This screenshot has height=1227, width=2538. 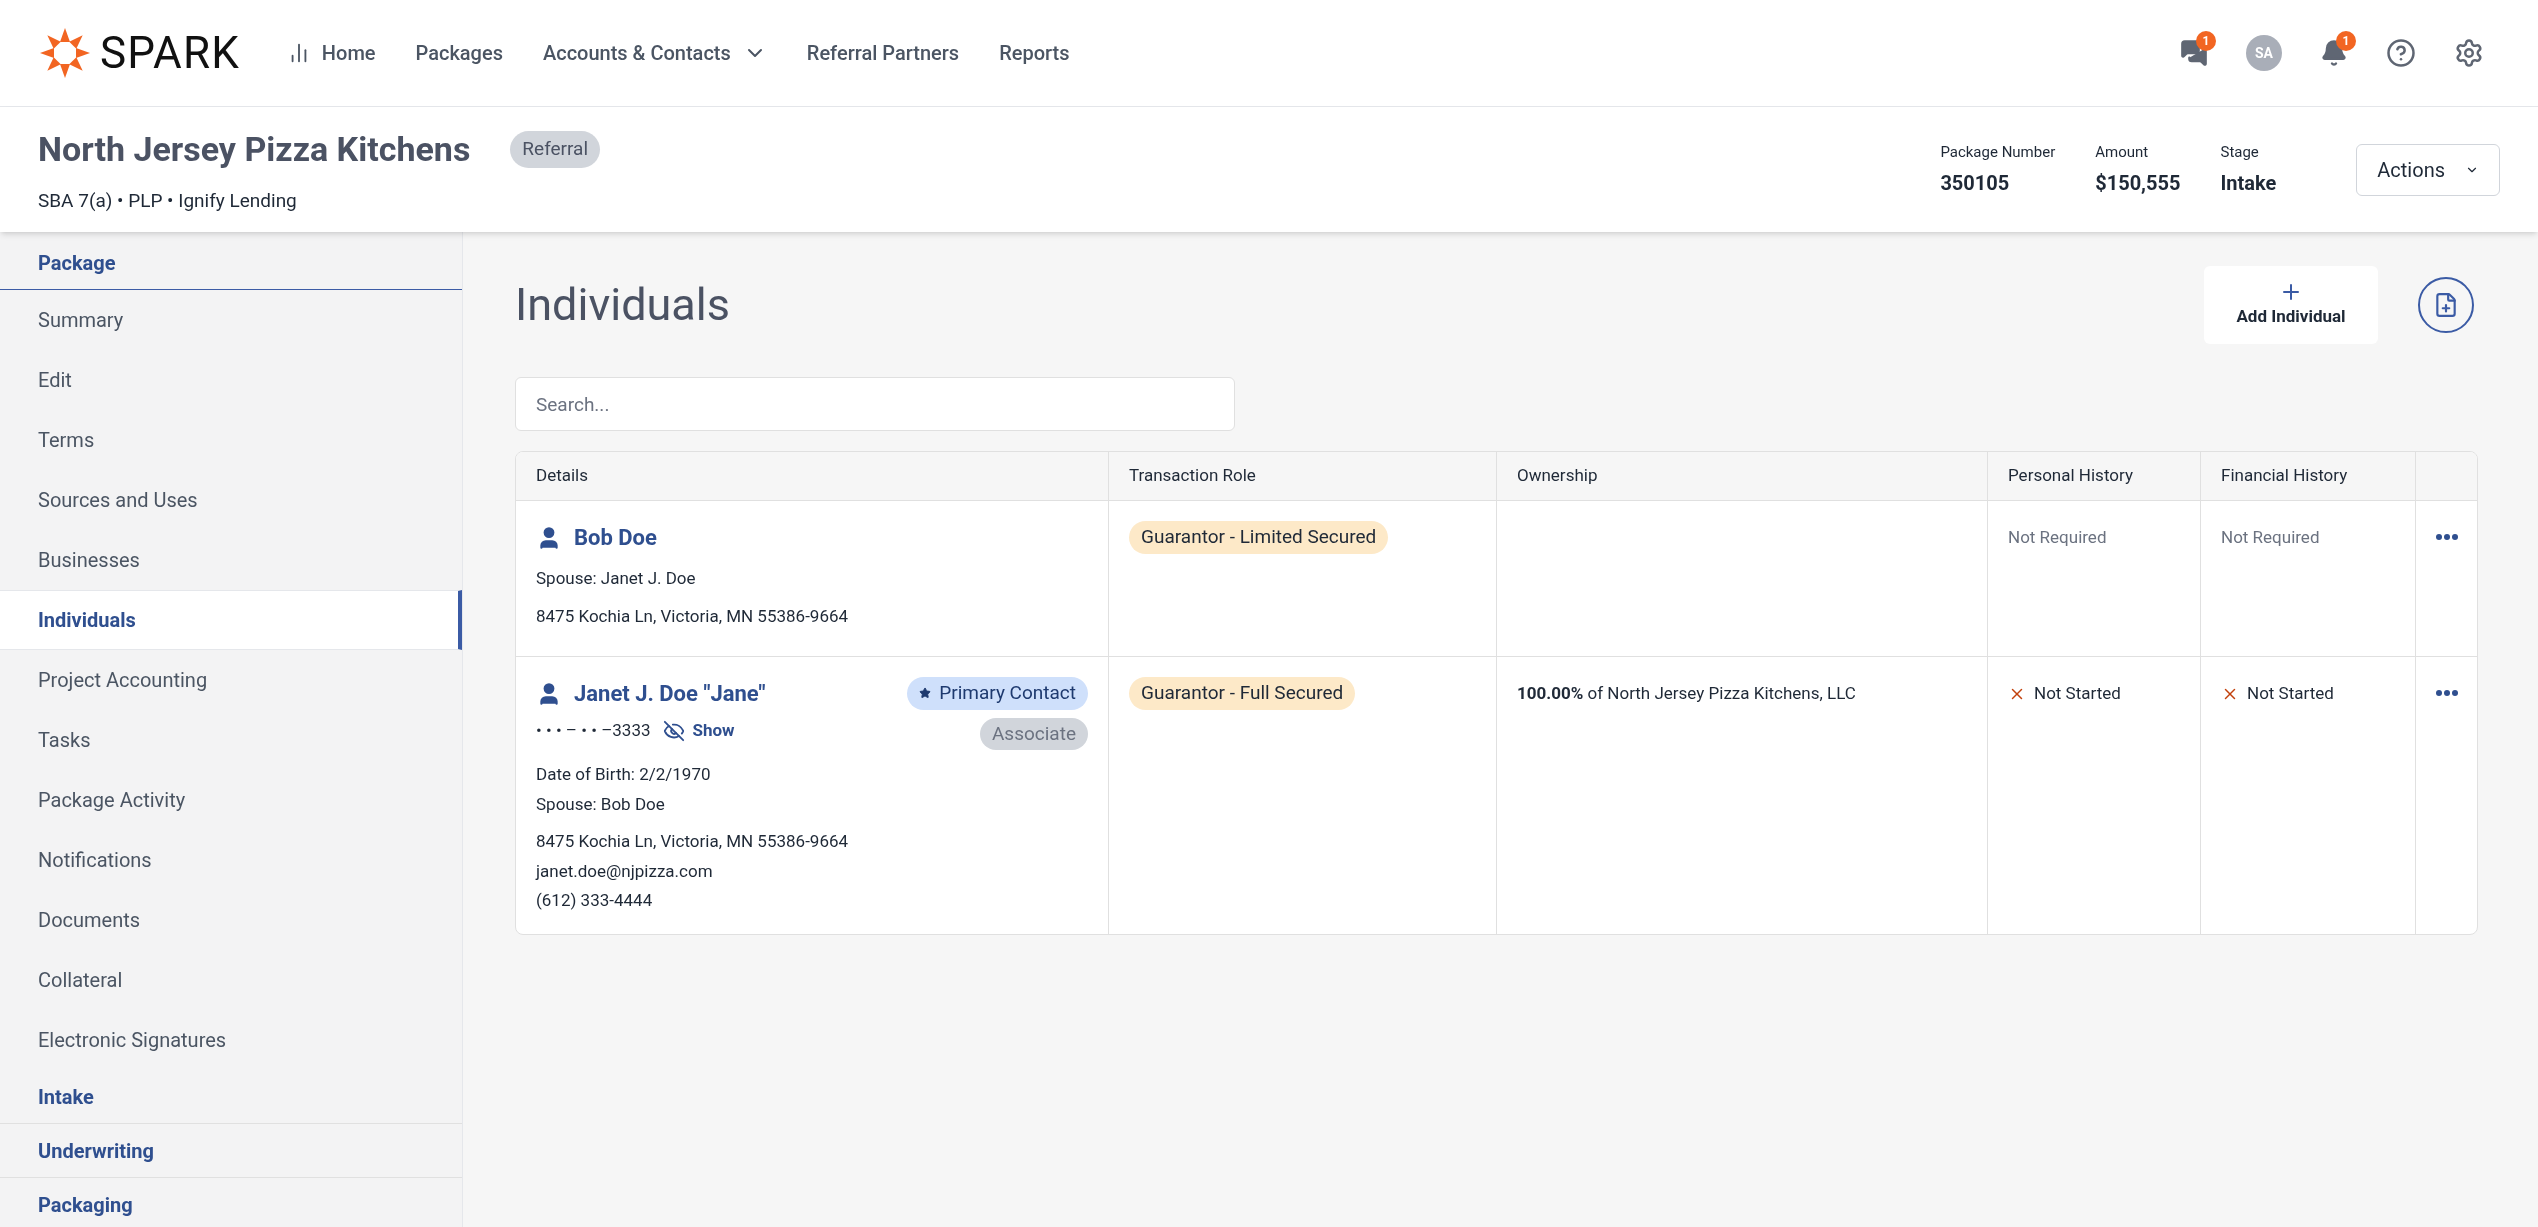 What do you see at coordinates (1033, 733) in the screenshot?
I see `associate-tag: Associate` at bounding box center [1033, 733].